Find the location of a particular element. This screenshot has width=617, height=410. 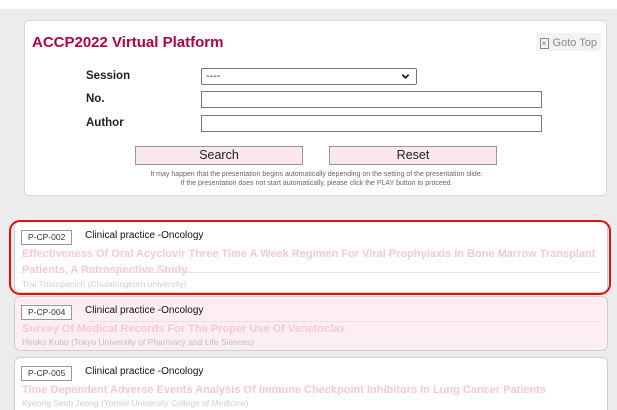

session-select: ---- is located at coordinates (309, 76).